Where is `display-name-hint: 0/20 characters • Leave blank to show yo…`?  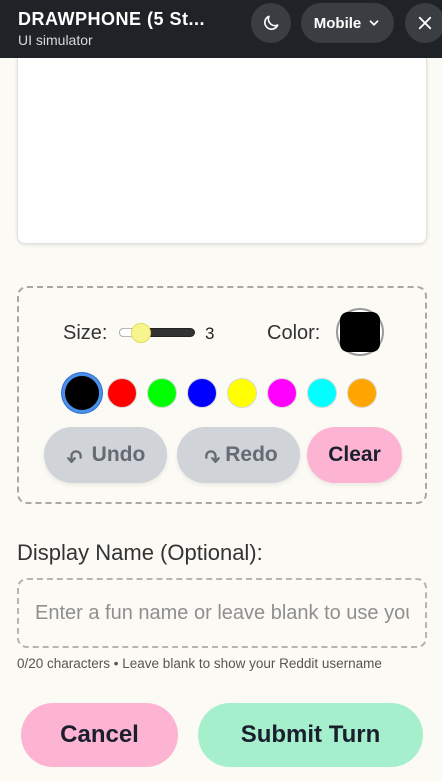
display-name-hint: 0/20 characters • Leave blank to show yo… is located at coordinates (199, 663).